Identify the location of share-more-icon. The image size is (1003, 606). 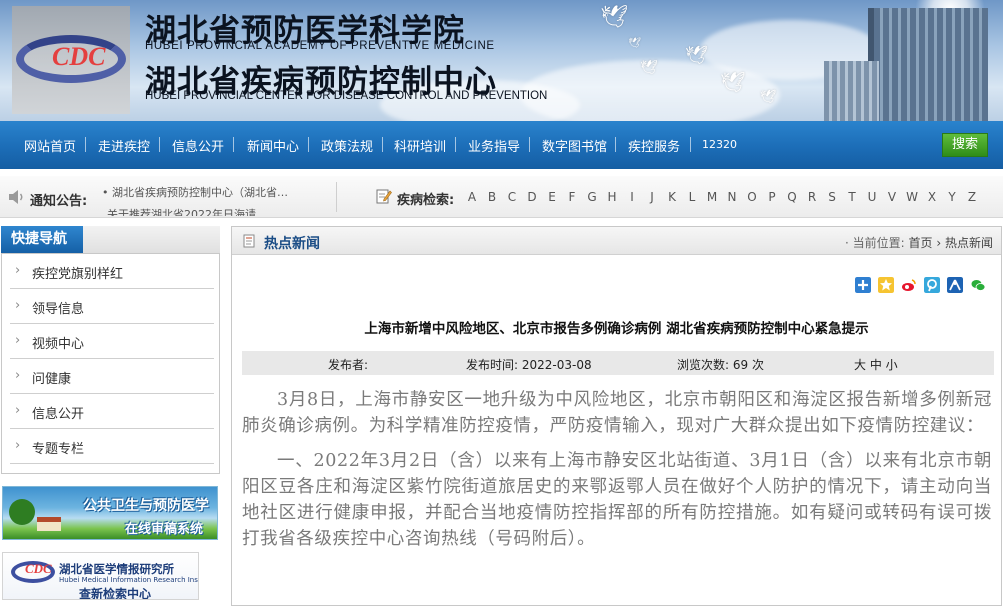
(863, 285).